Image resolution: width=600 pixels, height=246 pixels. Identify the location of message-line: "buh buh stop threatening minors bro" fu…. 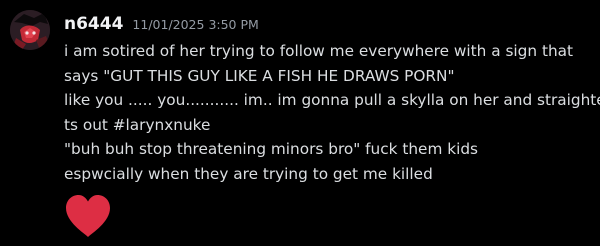
(271, 149).